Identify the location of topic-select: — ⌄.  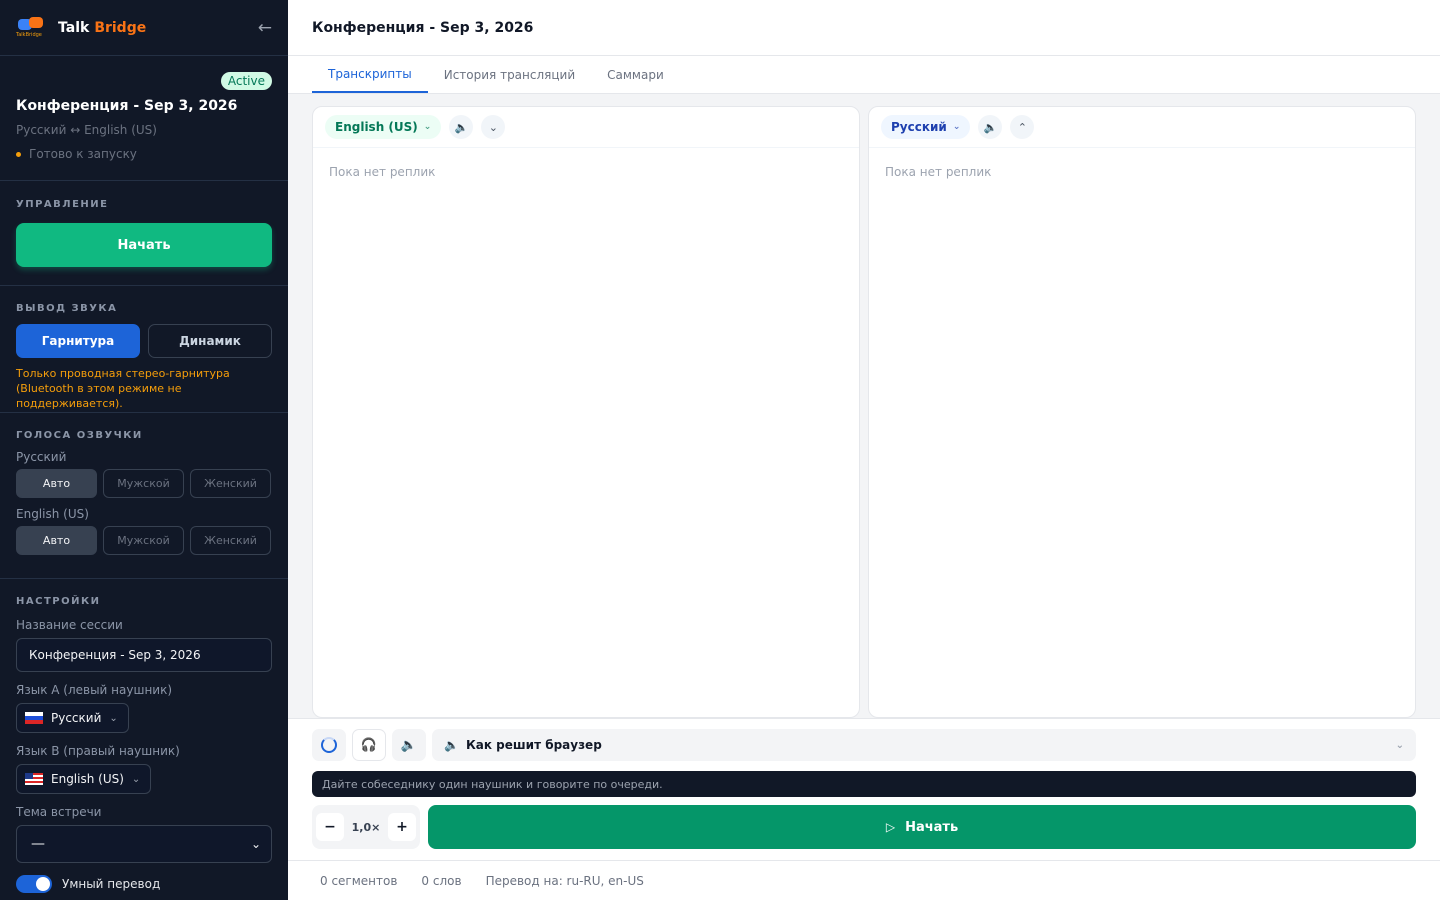
(144, 844).